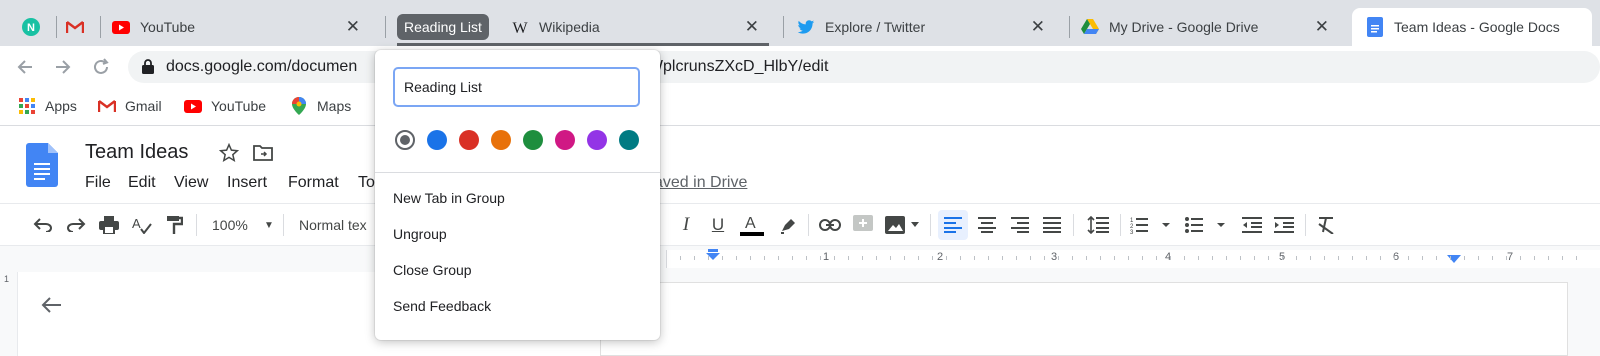 Image resolution: width=1600 pixels, height=356 pixels. I want to click on tab-google-docs: Team Ideas - Google Docs, so click(1472, 27).